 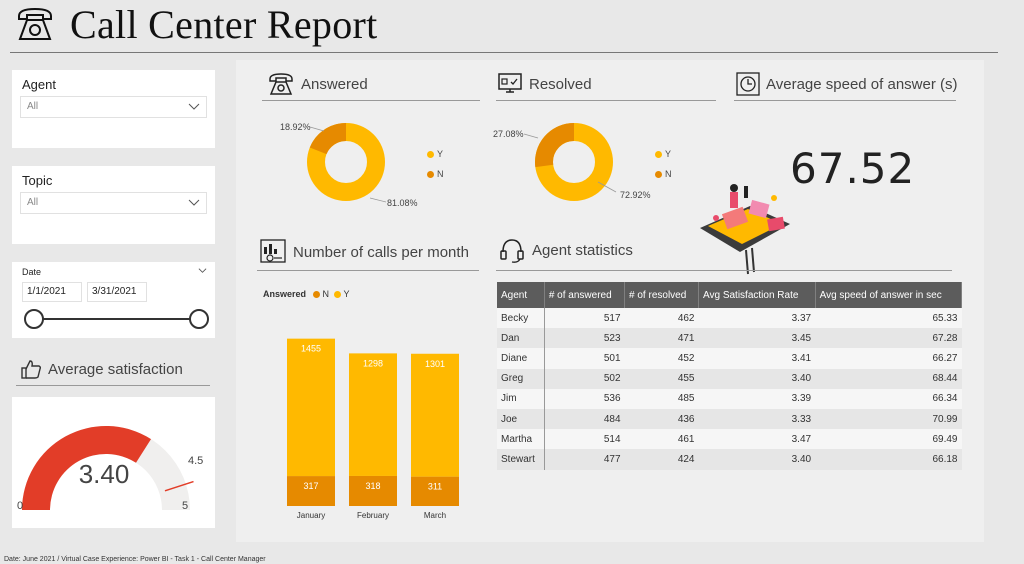 I want to click on table-cell: 477, so click(x=584, y=459).